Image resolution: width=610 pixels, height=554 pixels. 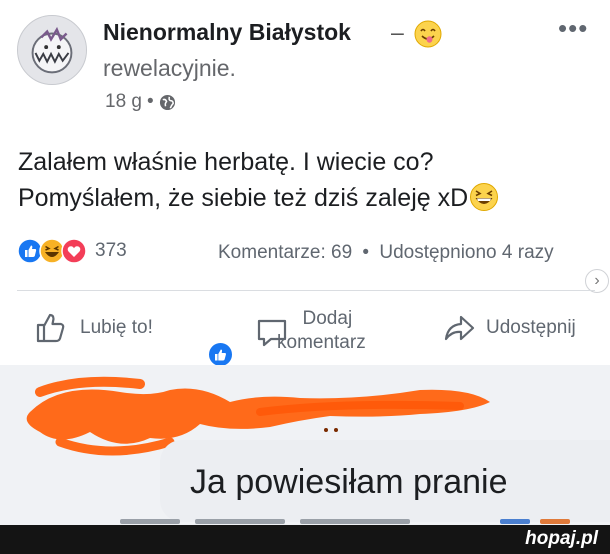 I want to click on smiling-face-with-tongue-icon, so click(x=428, y=34).